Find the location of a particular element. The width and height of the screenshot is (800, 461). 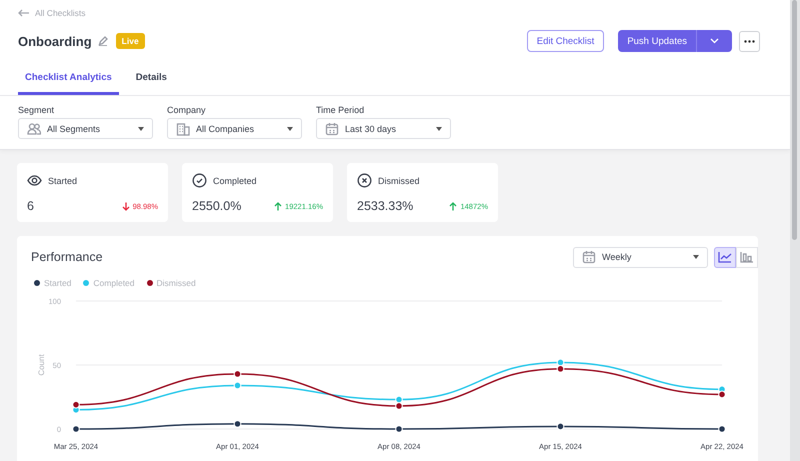

stat-label: Started is located at coordinates (63, 181).